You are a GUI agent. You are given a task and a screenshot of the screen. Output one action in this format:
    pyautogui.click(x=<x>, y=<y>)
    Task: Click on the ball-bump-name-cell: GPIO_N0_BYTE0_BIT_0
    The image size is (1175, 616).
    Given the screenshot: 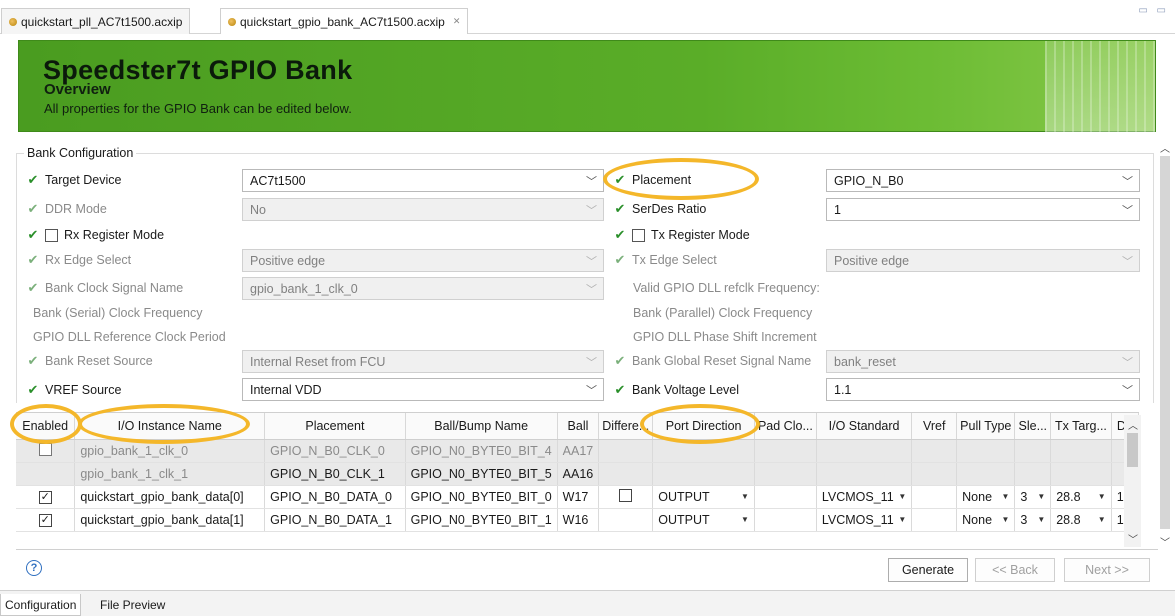 What is the action you would take?
    pyautogui.click(x=481, y=497)
    